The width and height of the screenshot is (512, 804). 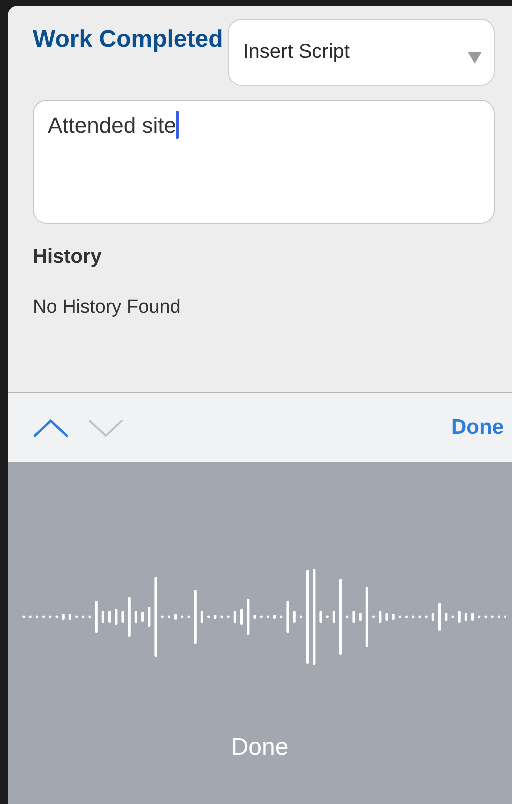 What do you see at coordinates (475, 58) in the screenshot?
I see `caret-icon` at bounding box center [475, 58].